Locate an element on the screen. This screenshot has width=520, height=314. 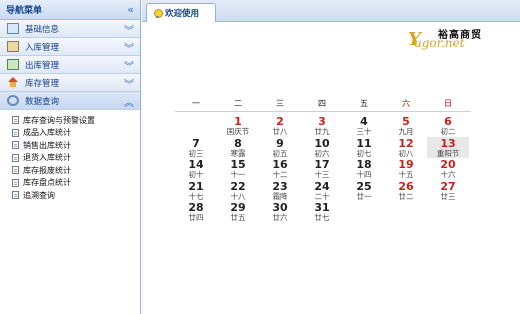
day-number: 18 is located at coordinates (364, 164).